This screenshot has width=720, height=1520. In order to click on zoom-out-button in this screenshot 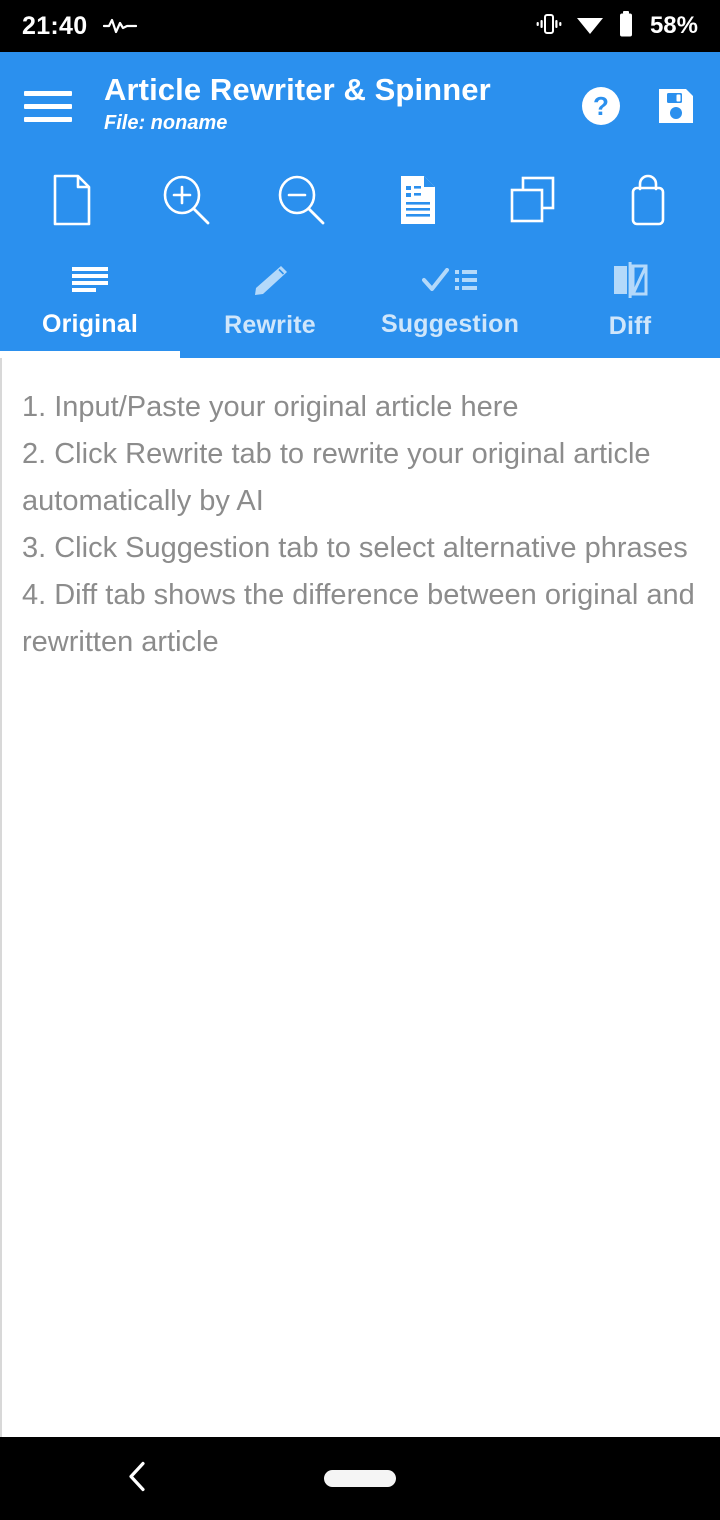, I will do `click(302, 200)`.